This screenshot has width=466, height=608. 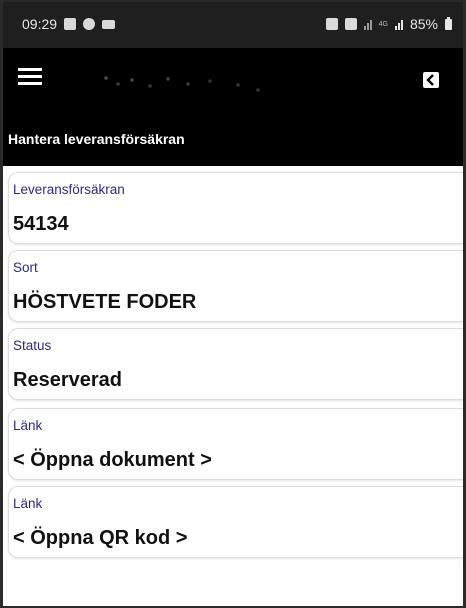 What do you see at coordinates (398, 24) in the screenshot?
I see `signal-strength-icon` at bounding box center [398, 24].